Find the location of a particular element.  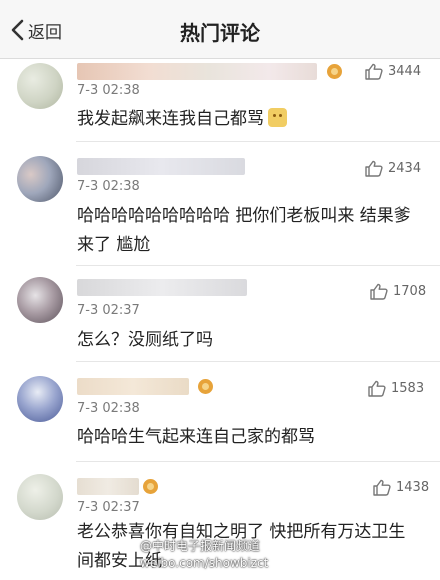

page-title: 热门评论 is located at coordinates (220, 33).